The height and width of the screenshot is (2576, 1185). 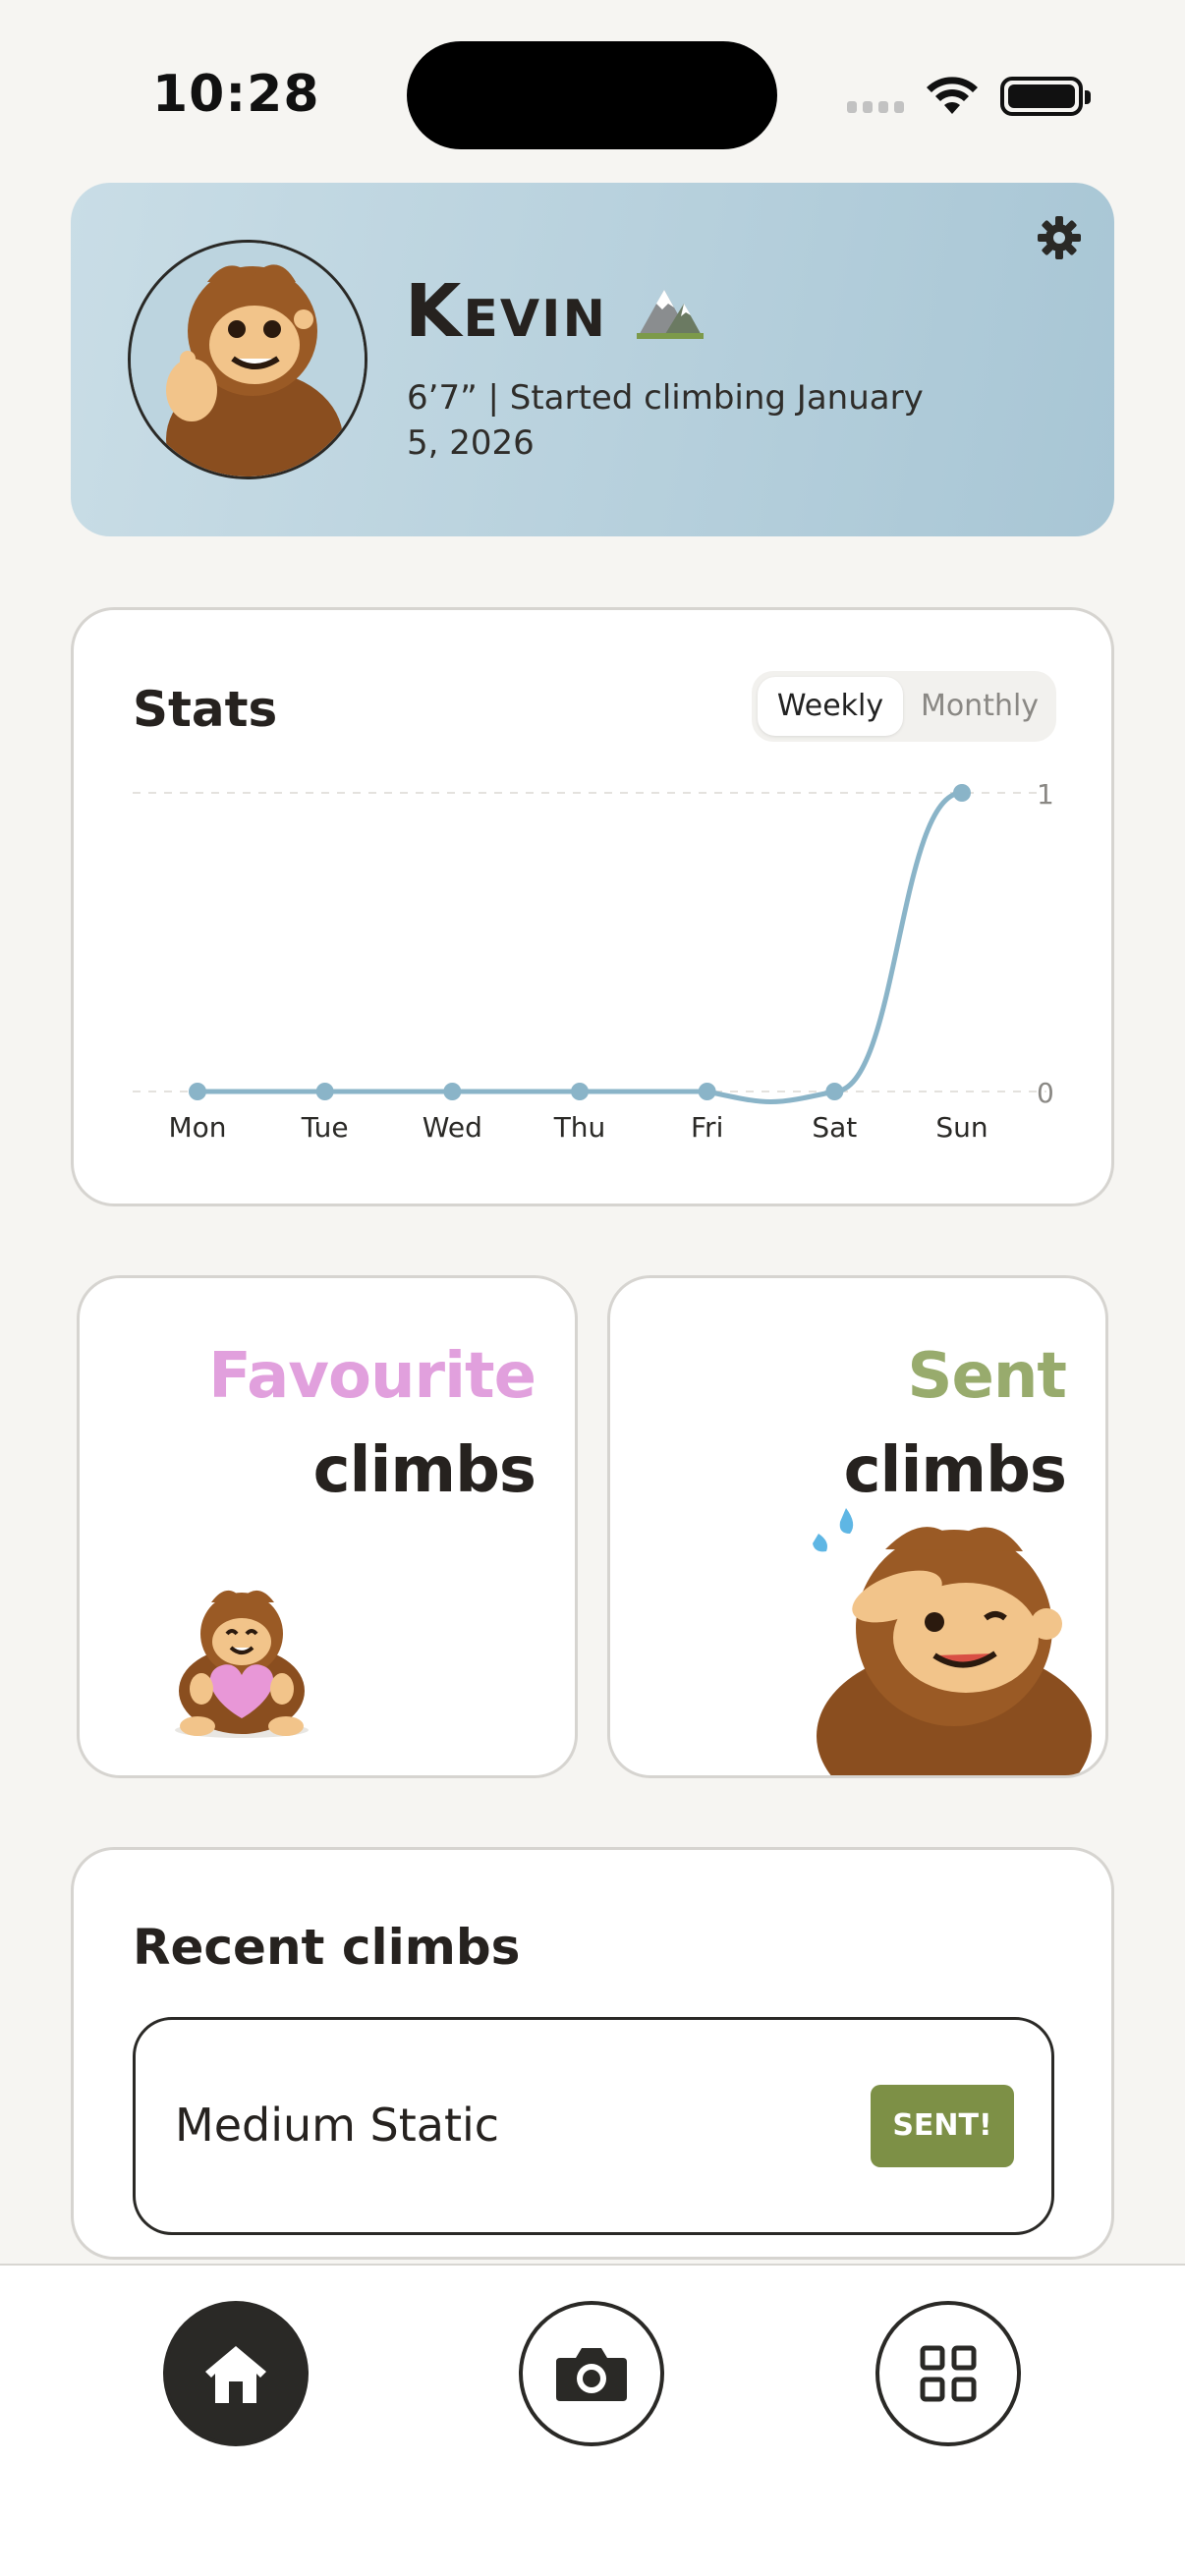 What do you see at coordinates (372, 1376) in the screenshot?
I see `favourite-label: Favourite` at bounding box center [372, 1376].